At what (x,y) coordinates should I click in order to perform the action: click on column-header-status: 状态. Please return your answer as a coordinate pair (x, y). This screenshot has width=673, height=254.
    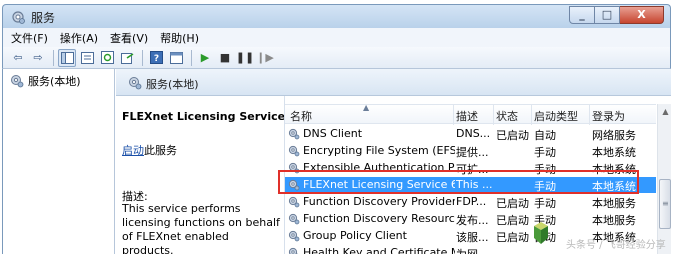
    Looking at the image, I should click on (507, 116).